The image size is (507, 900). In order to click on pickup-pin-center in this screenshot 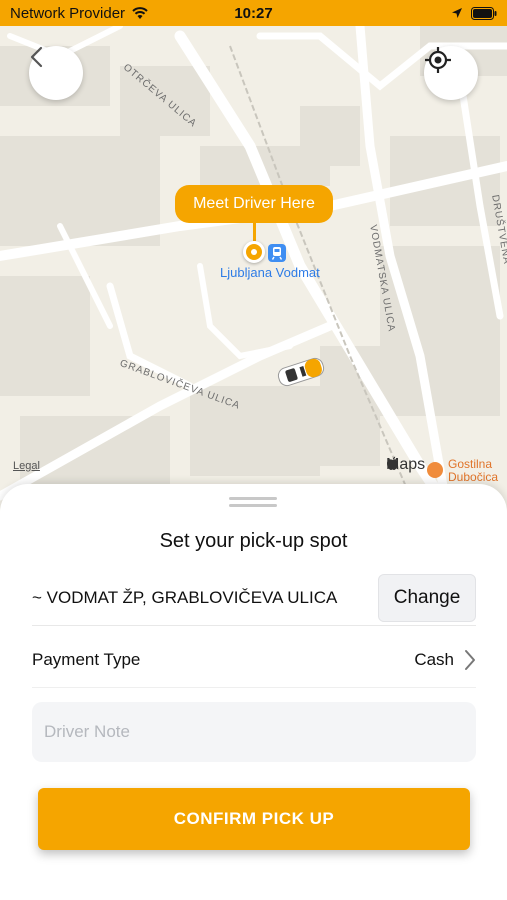, I will do `click(254, 252)`.